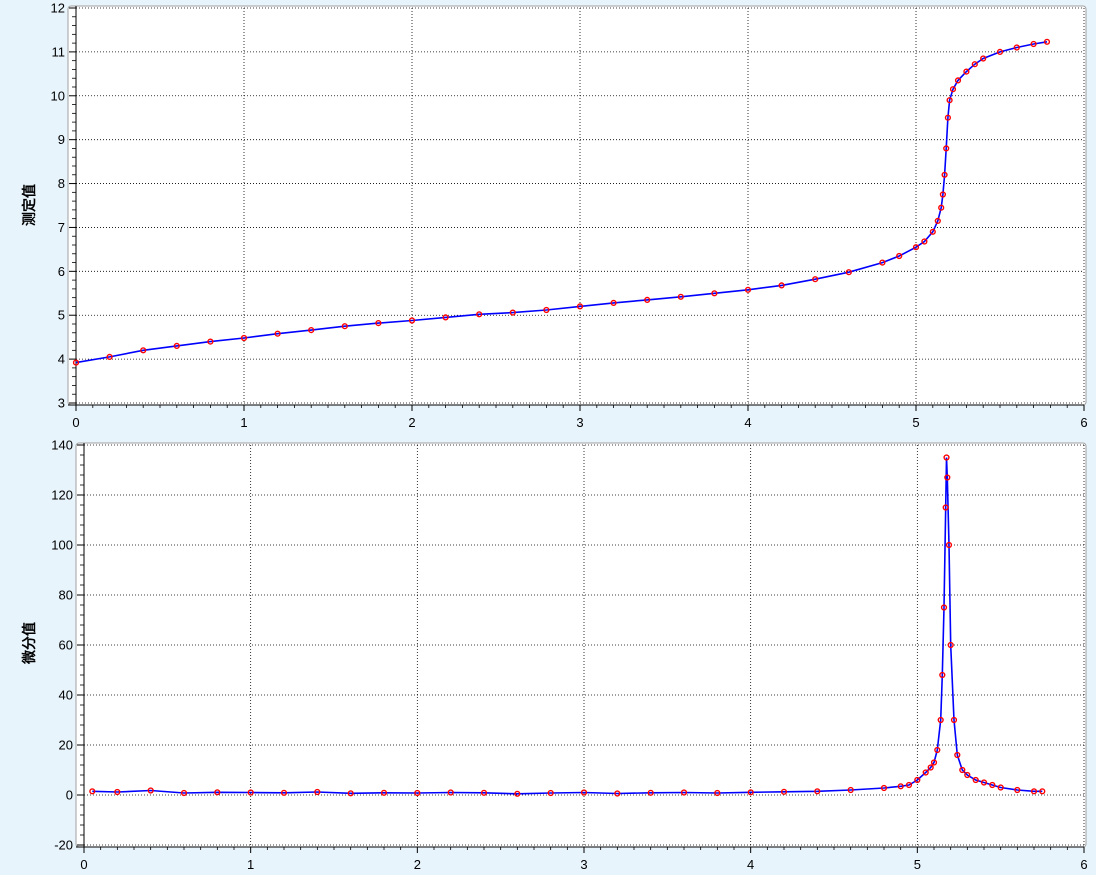  Describe the element at coordinates (62, 495) in the screenshot. I see `y-tick-label: 120` at that location.